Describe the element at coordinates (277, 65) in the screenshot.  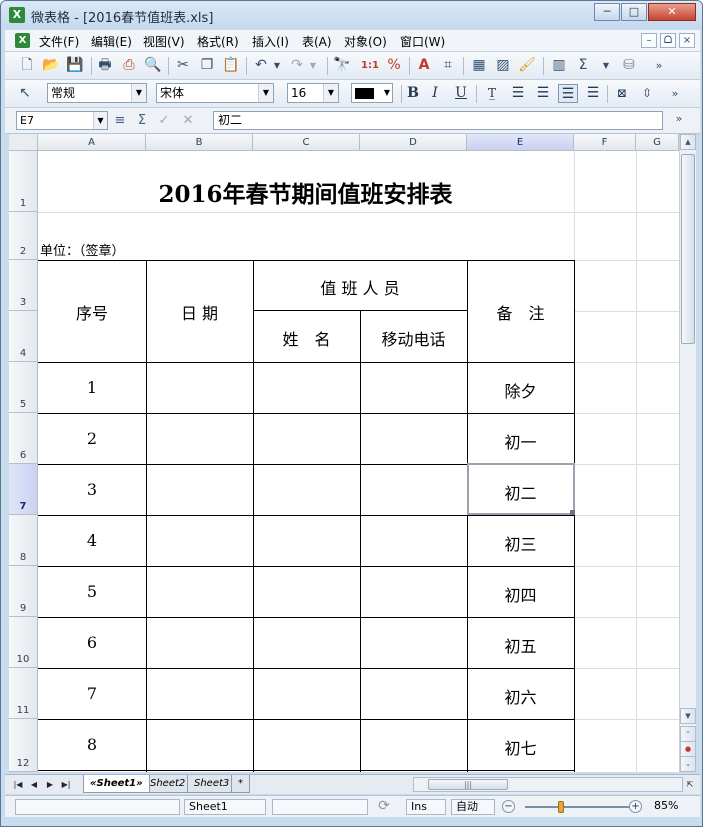
I see `undo-dropdown-icon: ▼` at that location.